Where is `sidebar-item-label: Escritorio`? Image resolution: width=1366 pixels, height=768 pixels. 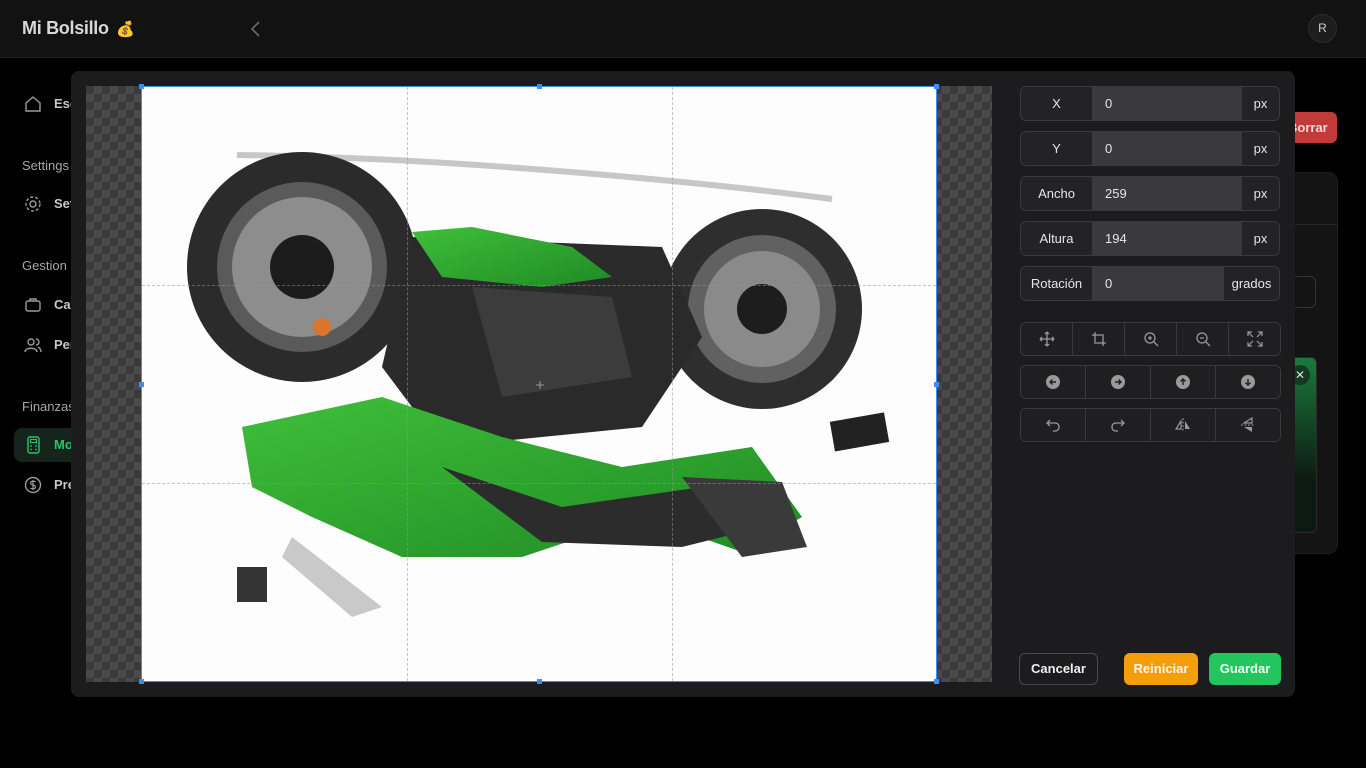
sidebar-item-label: Escritorio is located at coordinates (63, 103).